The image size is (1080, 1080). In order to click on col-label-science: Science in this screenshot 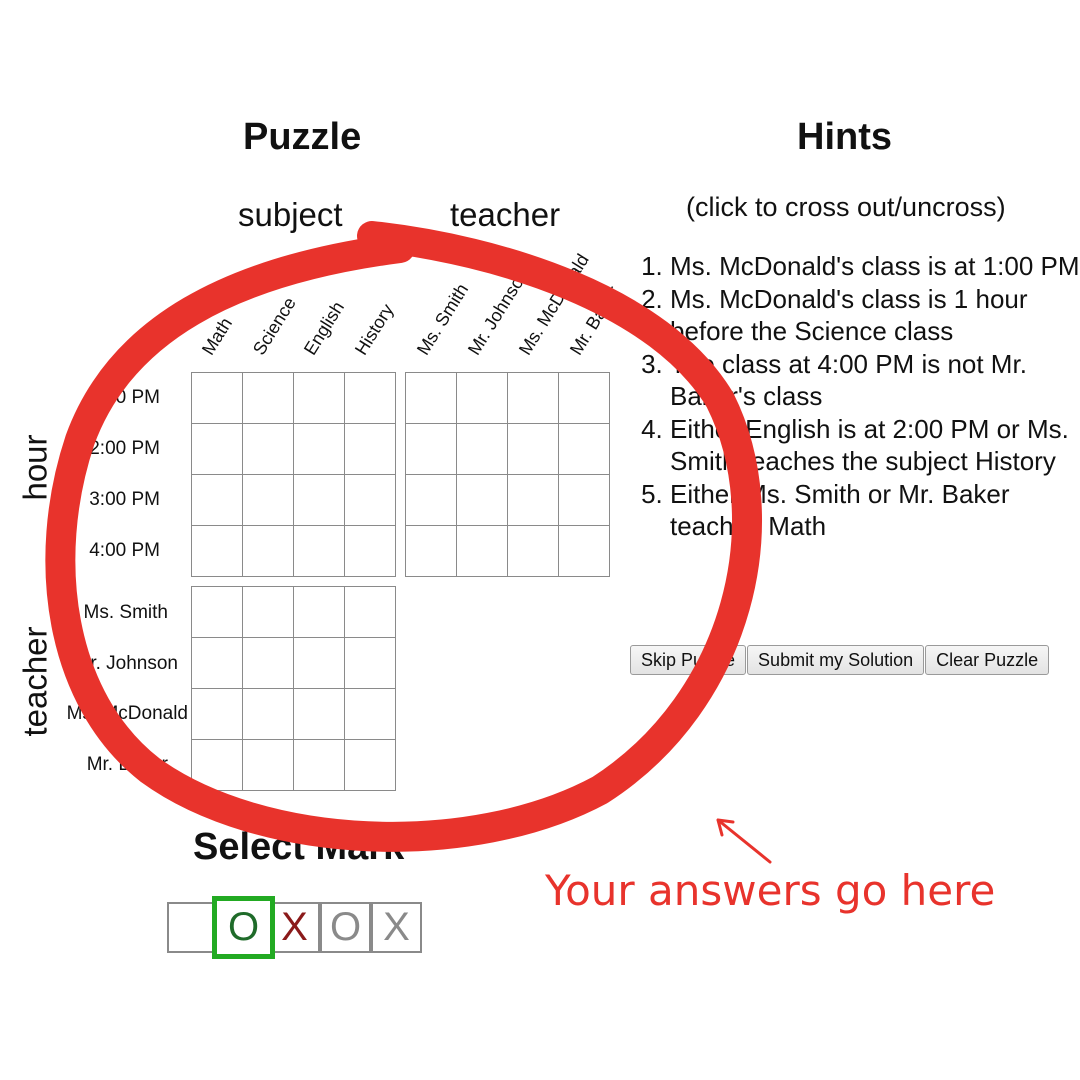, I will do `click(274, 326)`.